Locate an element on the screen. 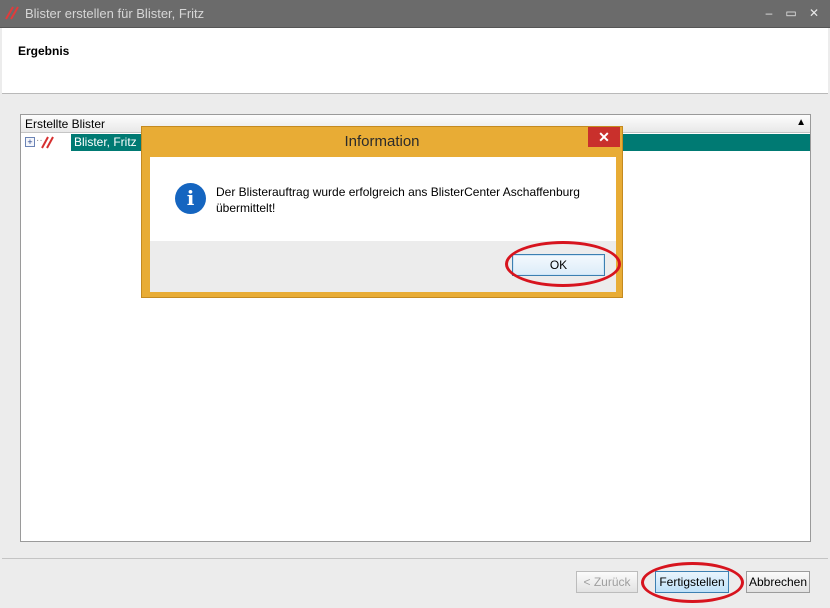 The height and width of the screenshot is (608, 830). tree-header-label: Erstellte Blister is located at coordinates (65, 124).